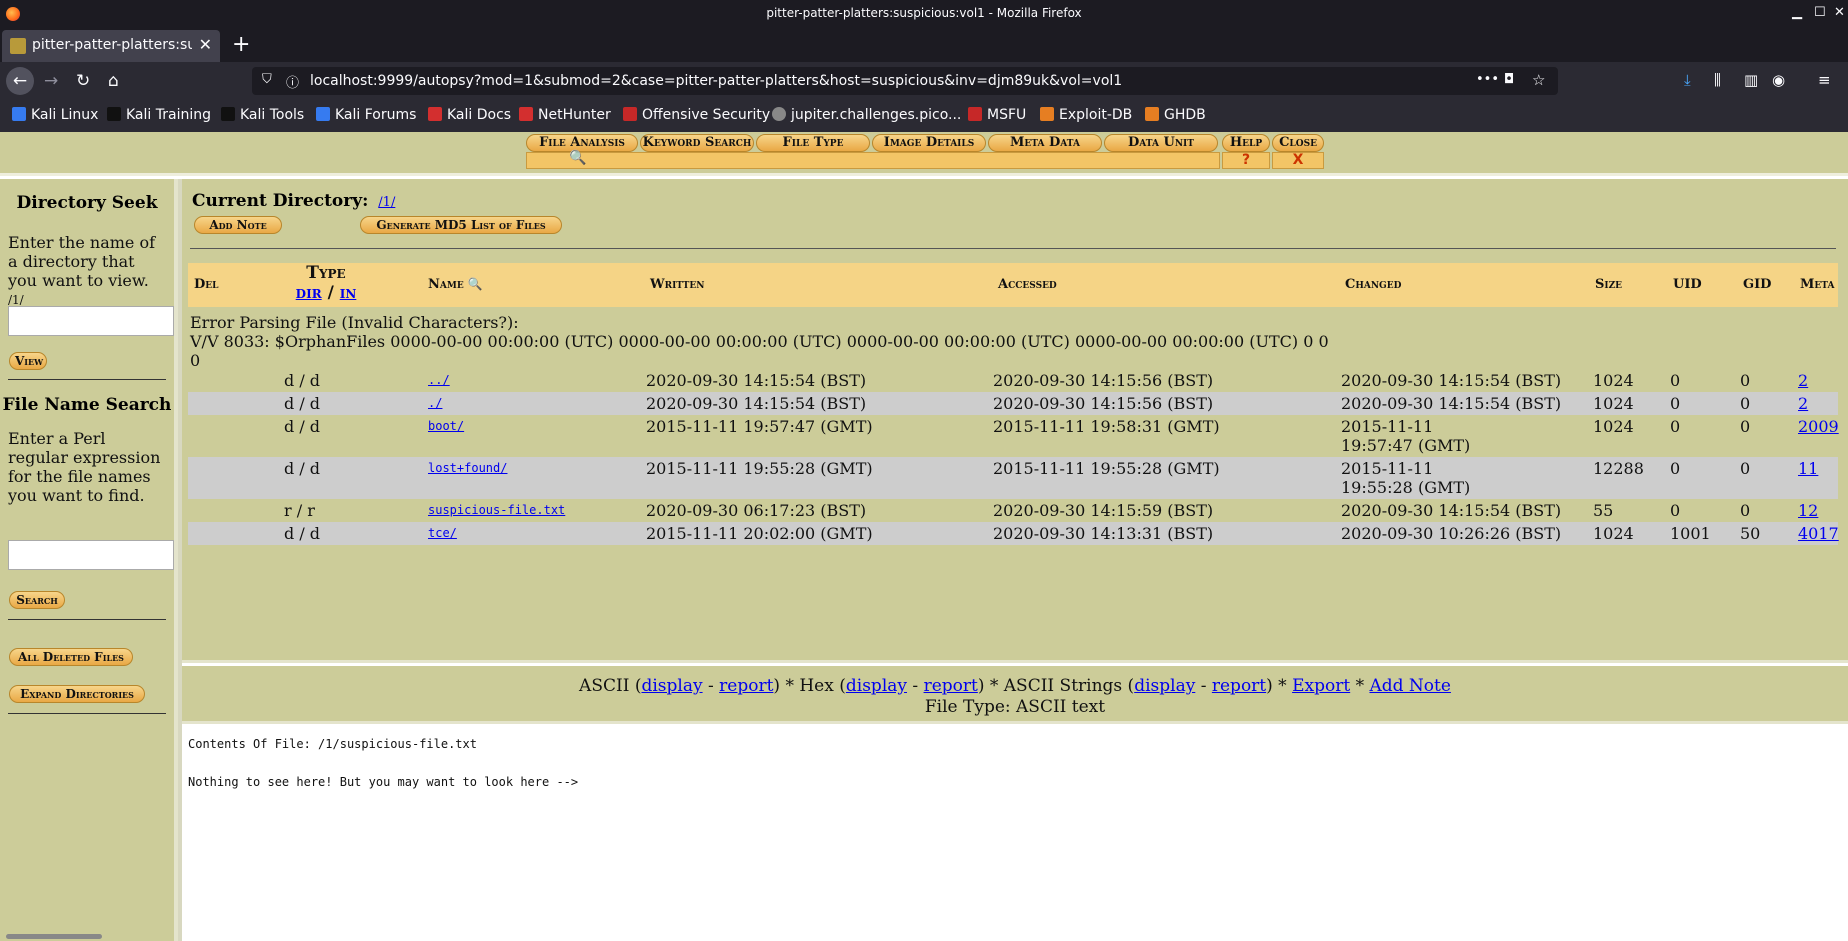  What do you see at coordinates (205, 44) in the screenshot?
I see `close-tab-icon: ✕` at bounding box center [205, 44].